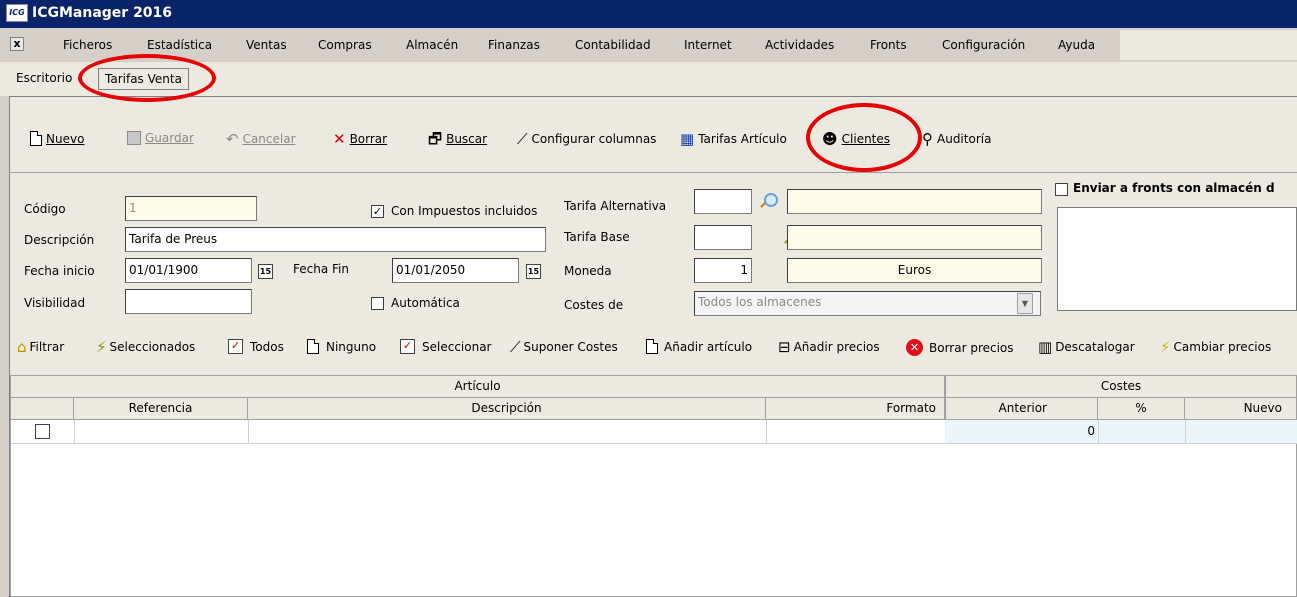 This screenshot has height=597, width=1297. Describe the element at coordinates (143, 79) in the screenshot. I see `tab-tarifas-venta: Tarifas Venta` at that location.